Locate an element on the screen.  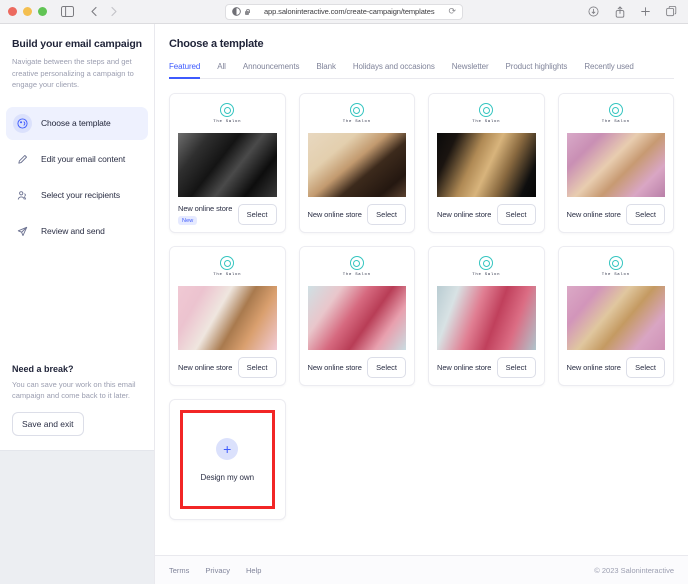
sidebar-item-choose-a-template: Choose a template is located at coordinates (77, 123).